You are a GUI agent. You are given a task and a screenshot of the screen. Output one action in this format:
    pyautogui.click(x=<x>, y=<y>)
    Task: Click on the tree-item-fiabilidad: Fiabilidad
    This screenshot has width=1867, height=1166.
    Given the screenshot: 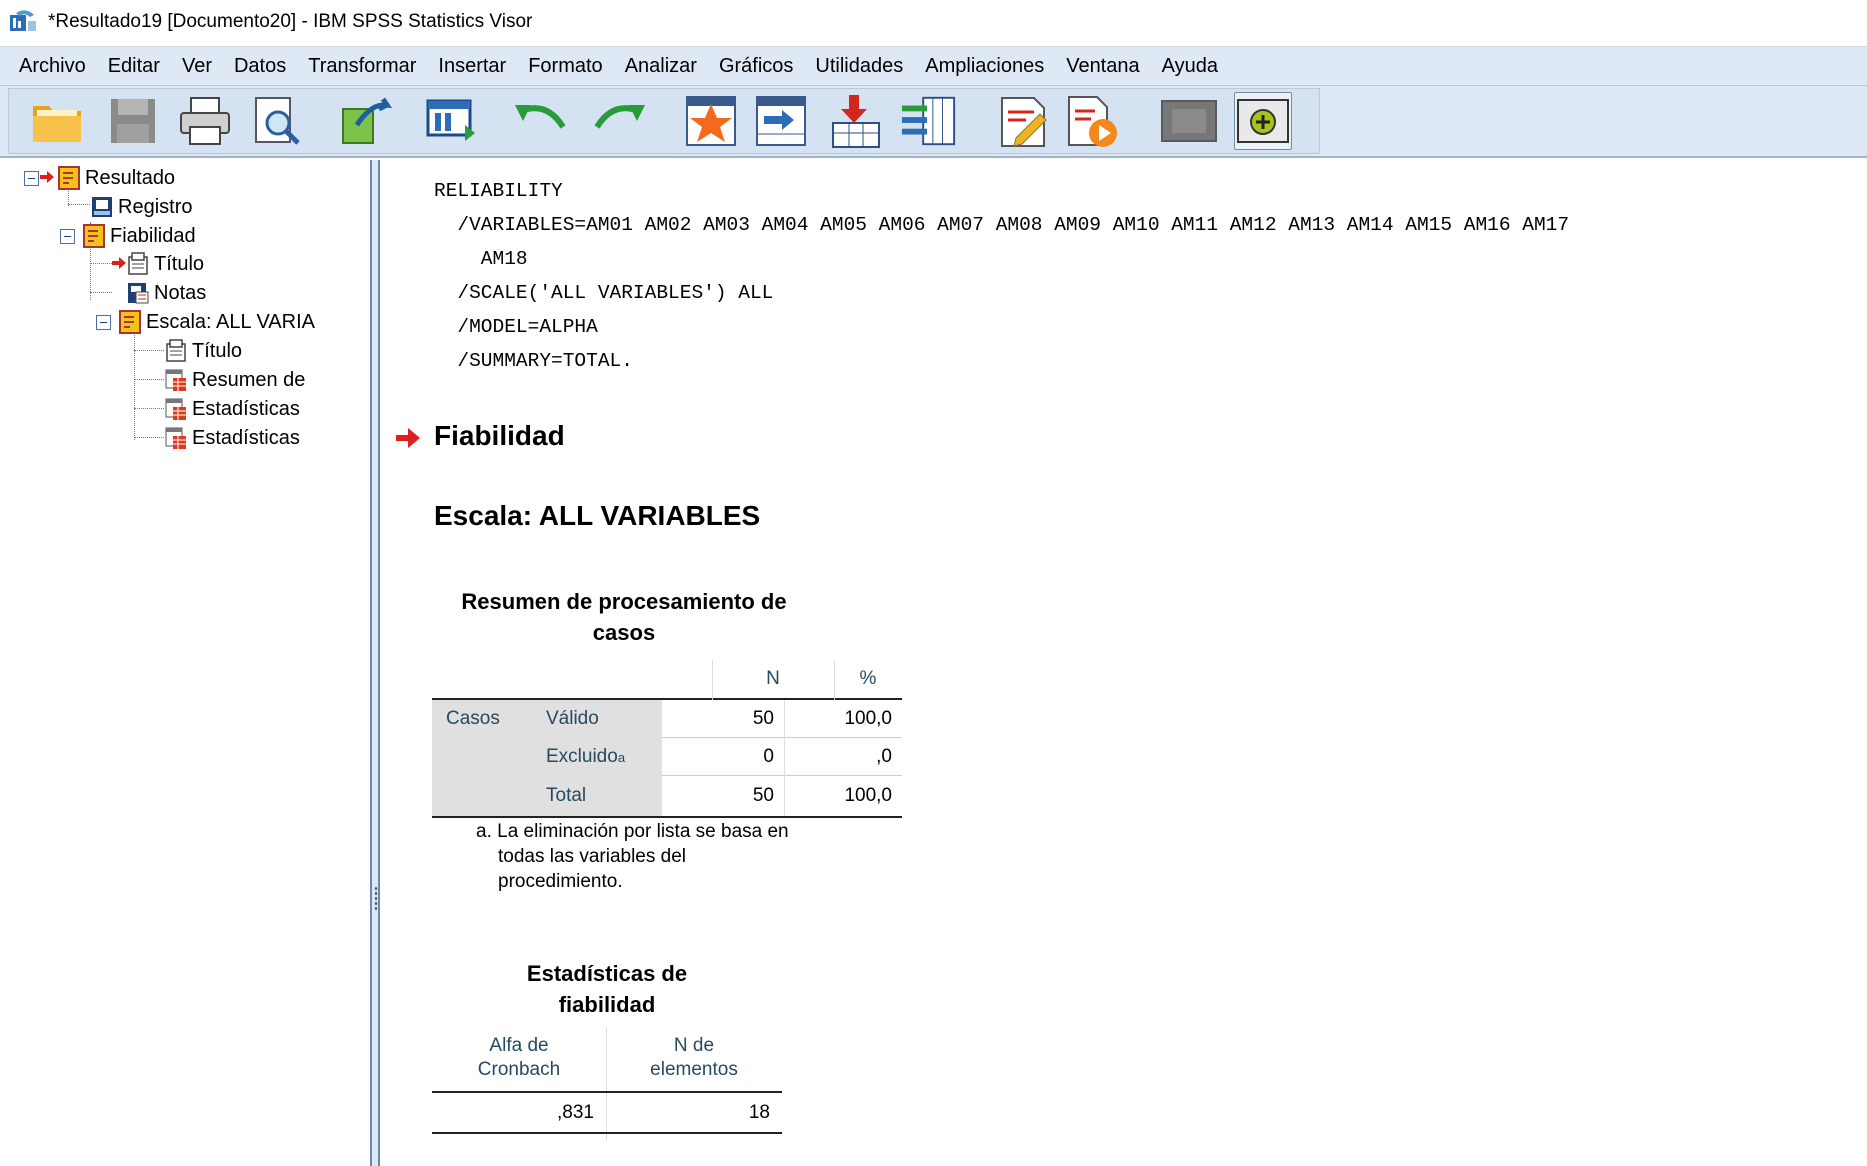 What is the action you would take?
    pyautogui.click(x=128, y=236)
    